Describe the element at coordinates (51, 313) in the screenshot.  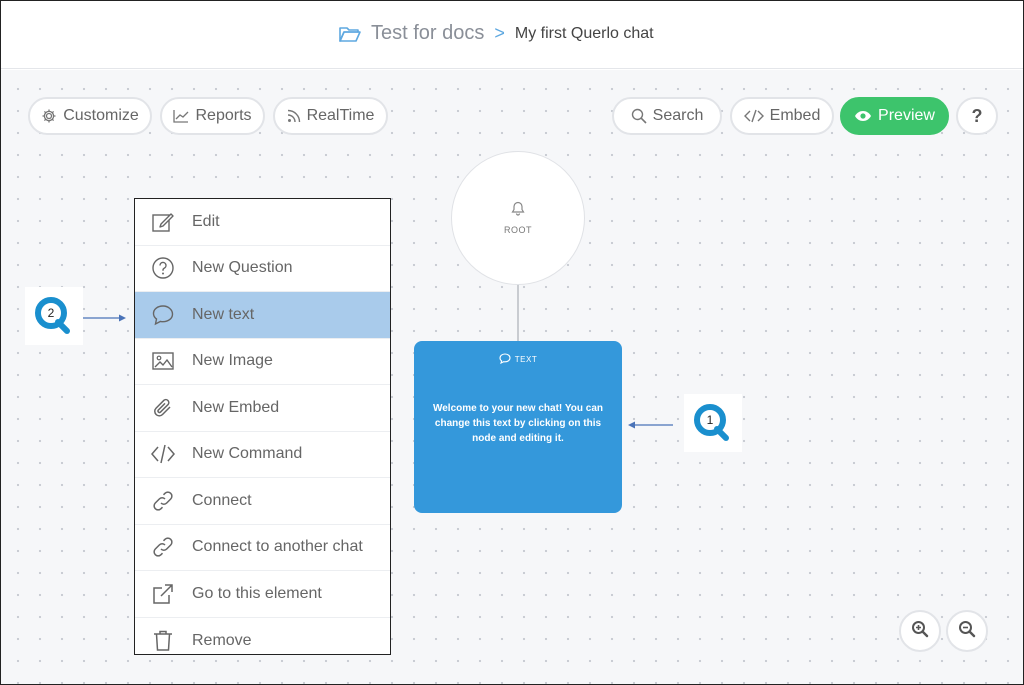
I see `callout-number: 2` at that location.